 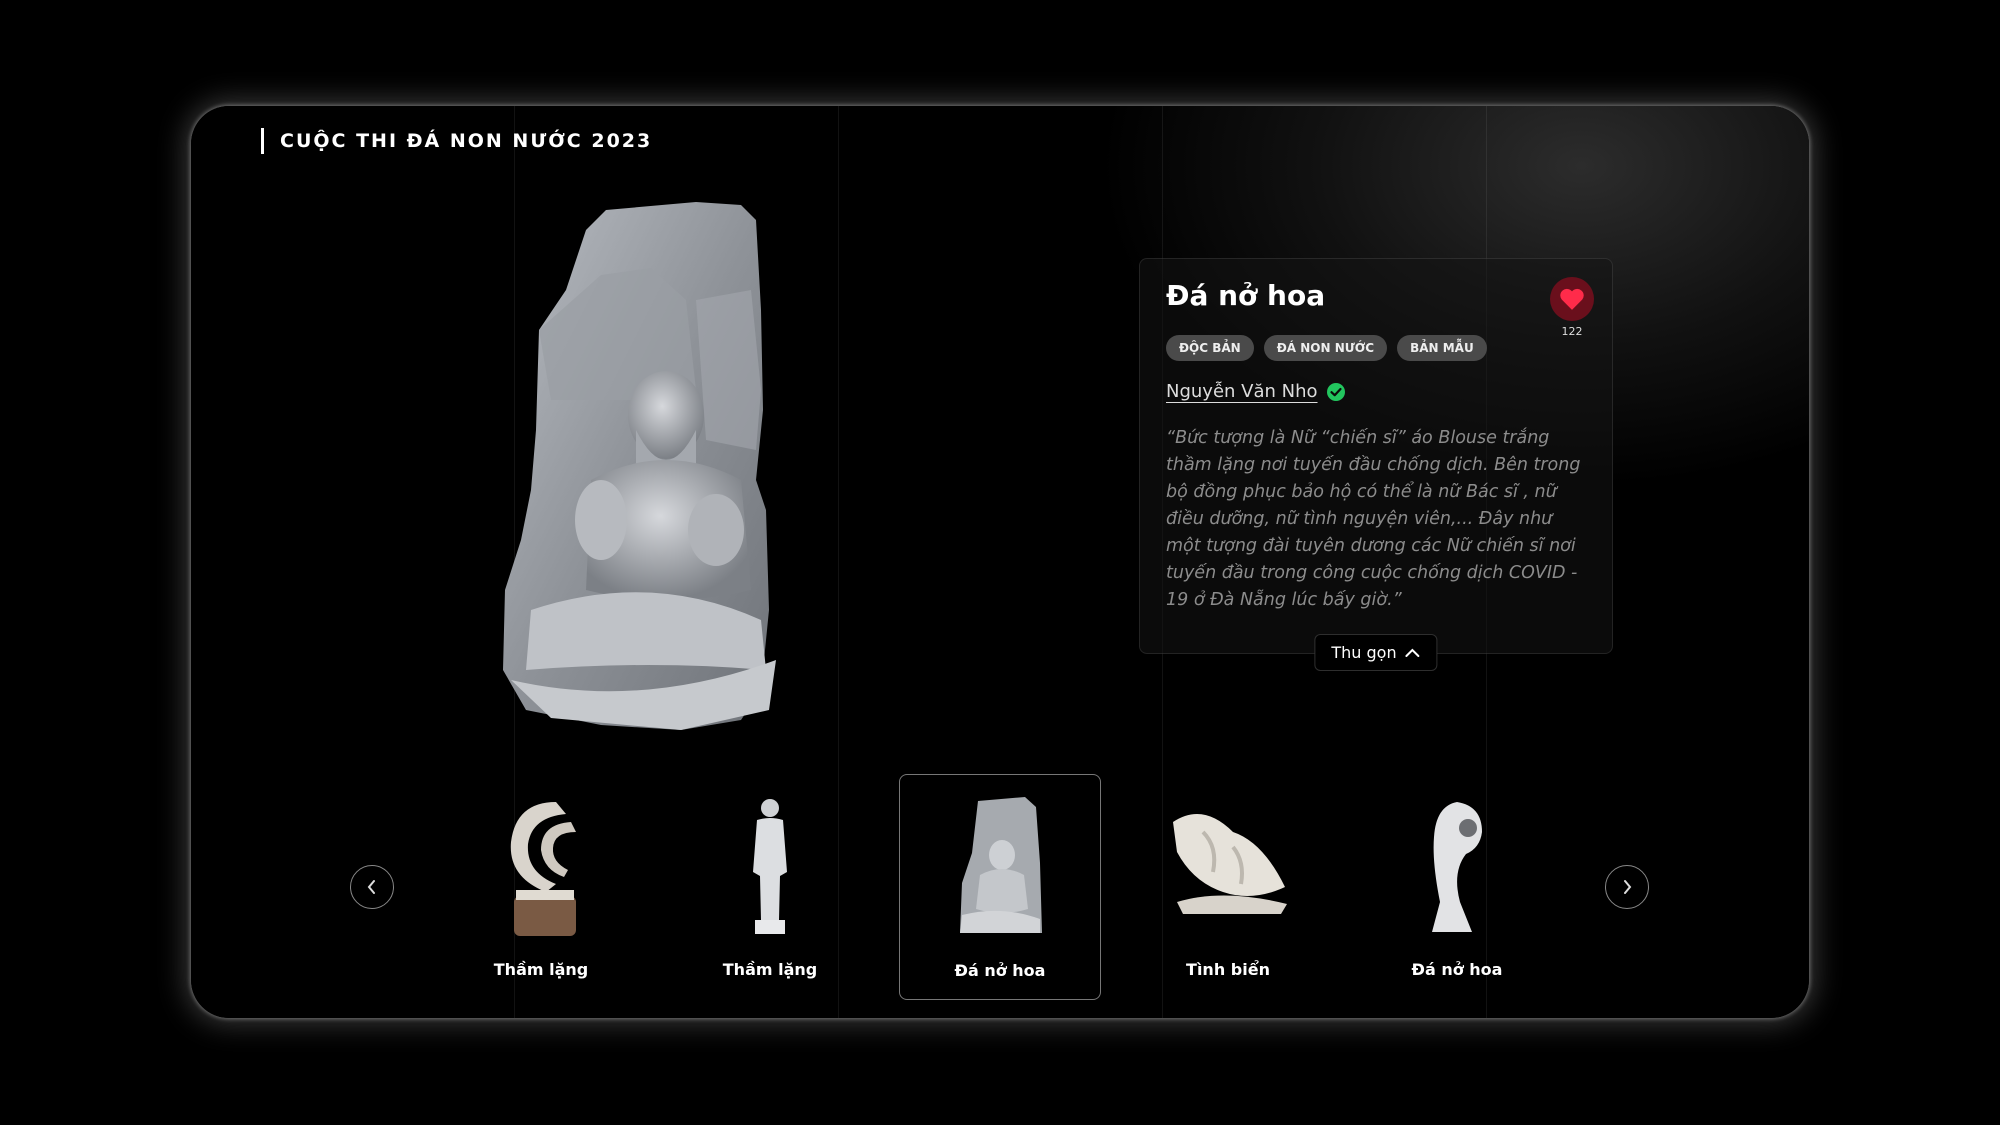 I want to click on wave-sculpture-icon, so click(x=543, y=869).